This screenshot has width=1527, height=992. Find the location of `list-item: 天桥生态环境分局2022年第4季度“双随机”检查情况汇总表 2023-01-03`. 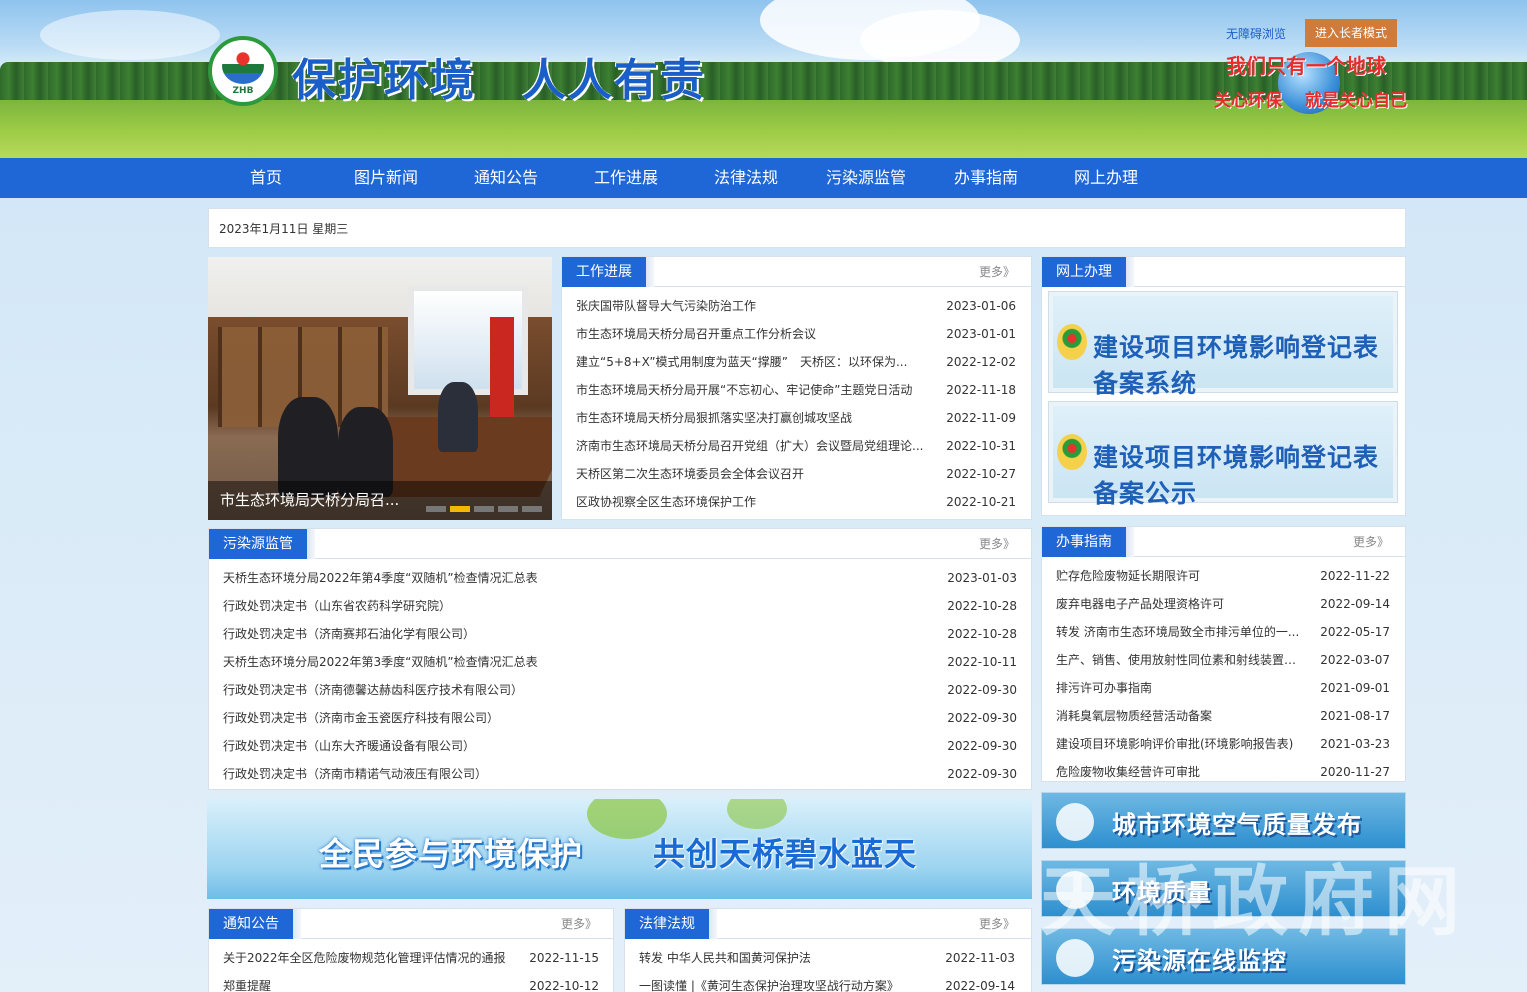

list-item: 天桥生态环境分局2022年第4季度“双随机”检查情况汇总表 2023-01-03 is located at coordinates (620, 578).